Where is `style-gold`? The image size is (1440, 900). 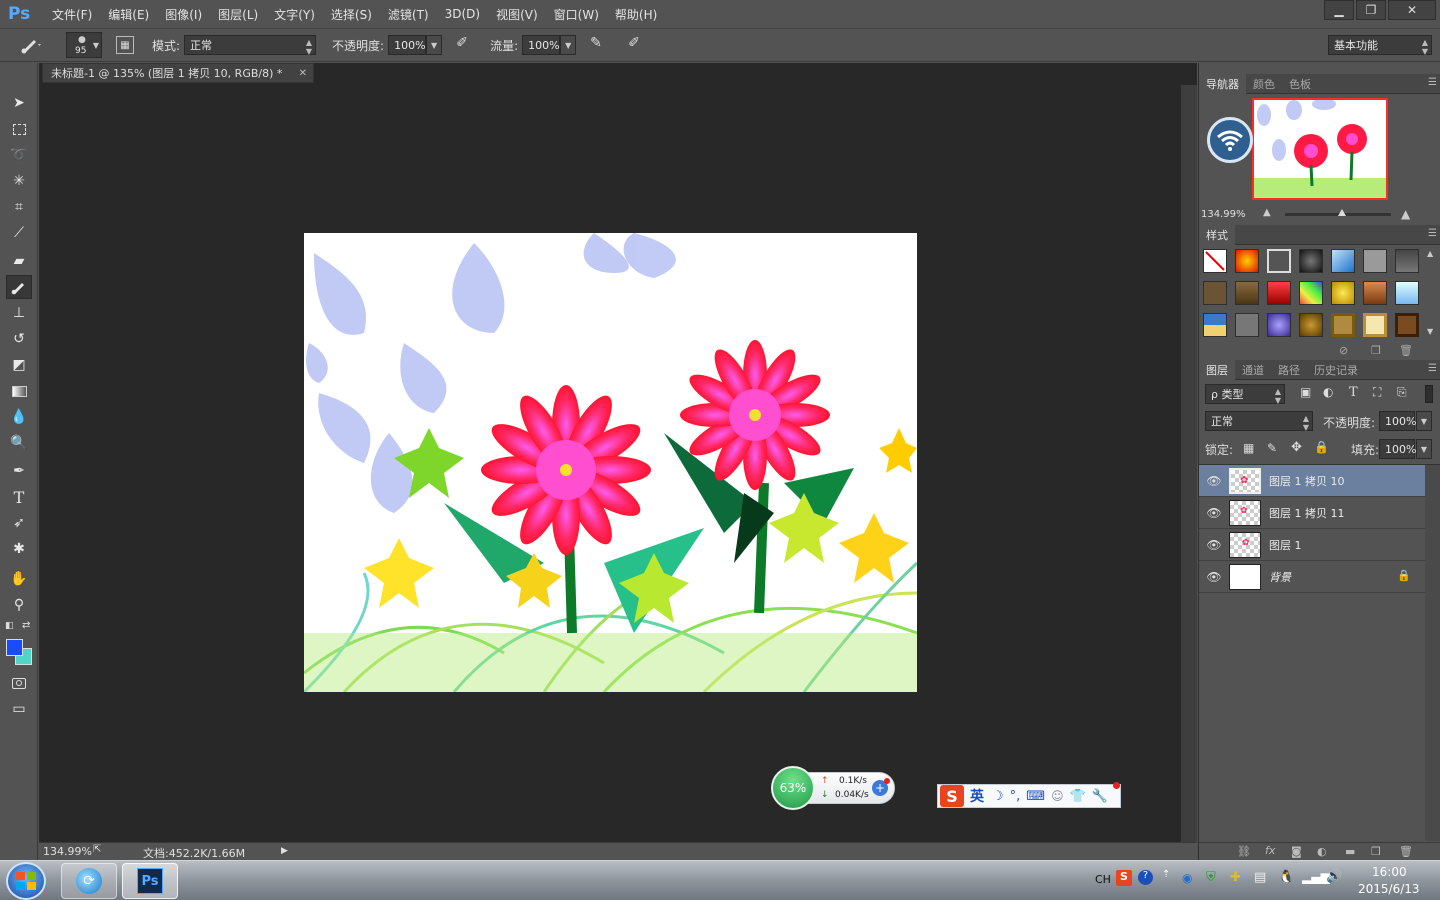 style-gold is located at coordinates (1343, 293).